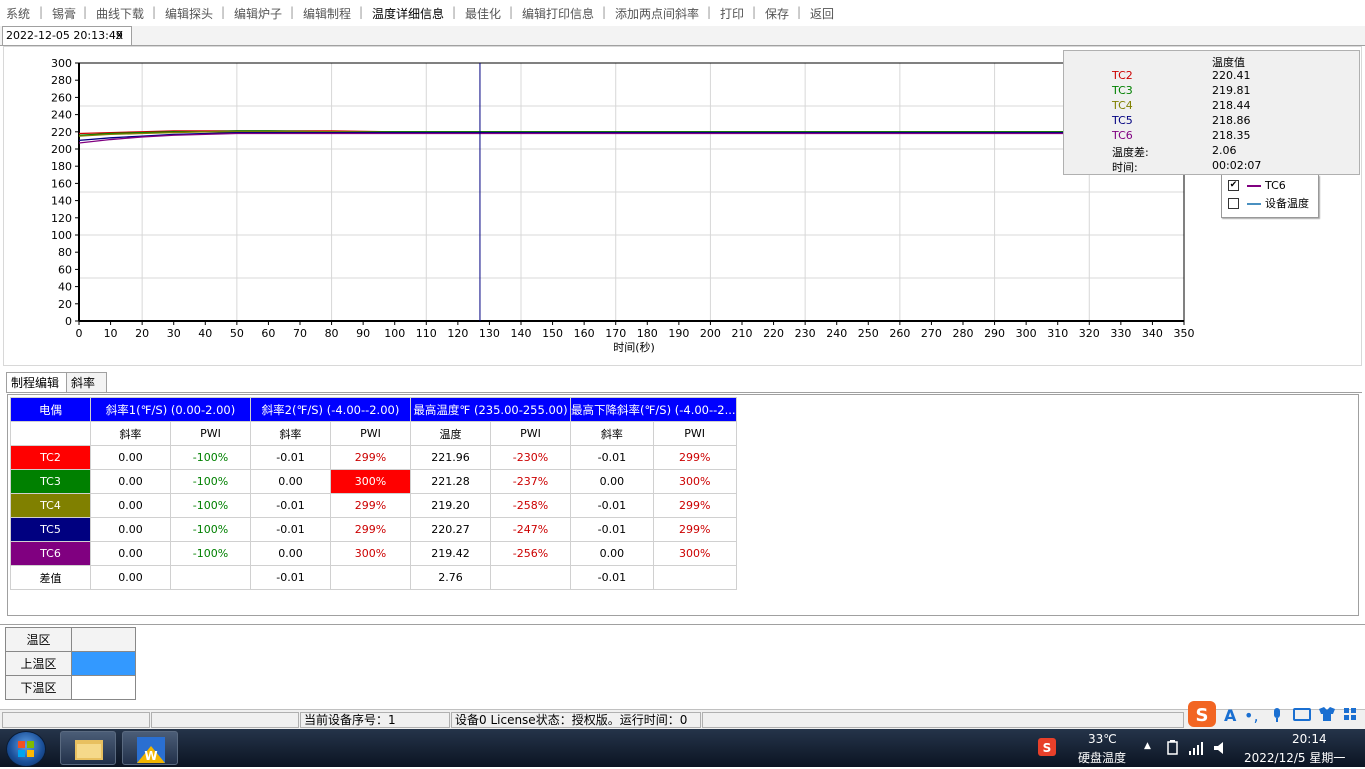 The width and height of the screenshot is (1365, 769). Describe the element at coordinates (1277, 715) in the screenshot. I see `microphone-icon` at that location.